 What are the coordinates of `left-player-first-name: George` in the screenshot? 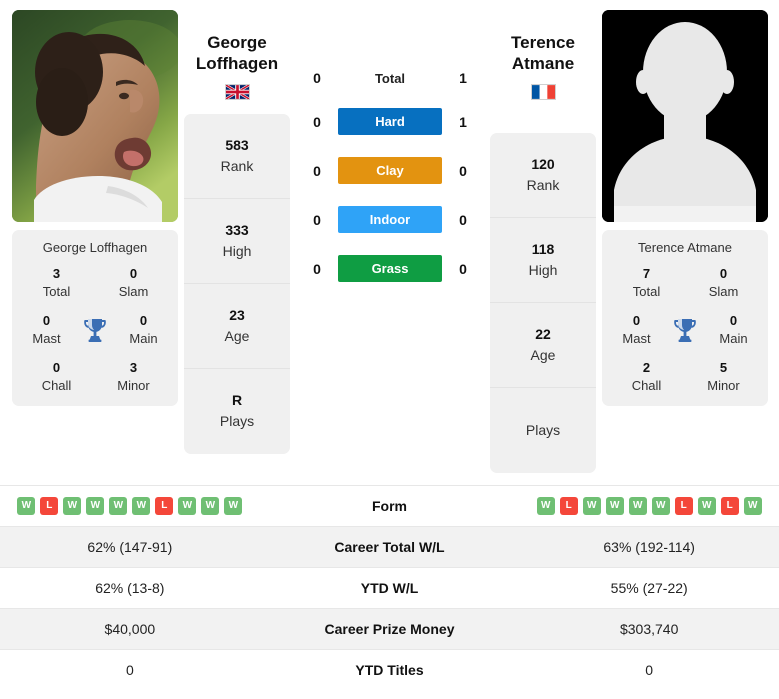 It's located at (237, 42).